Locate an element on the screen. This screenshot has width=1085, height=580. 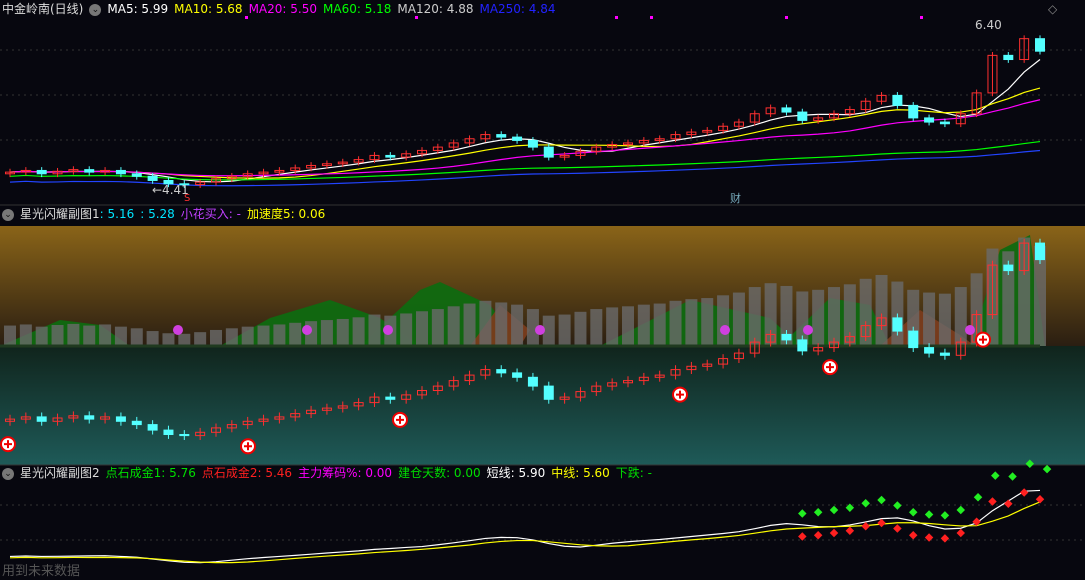
sub2-indicator: 建仓天数: 0.00 is located at coordinates (439, 473).